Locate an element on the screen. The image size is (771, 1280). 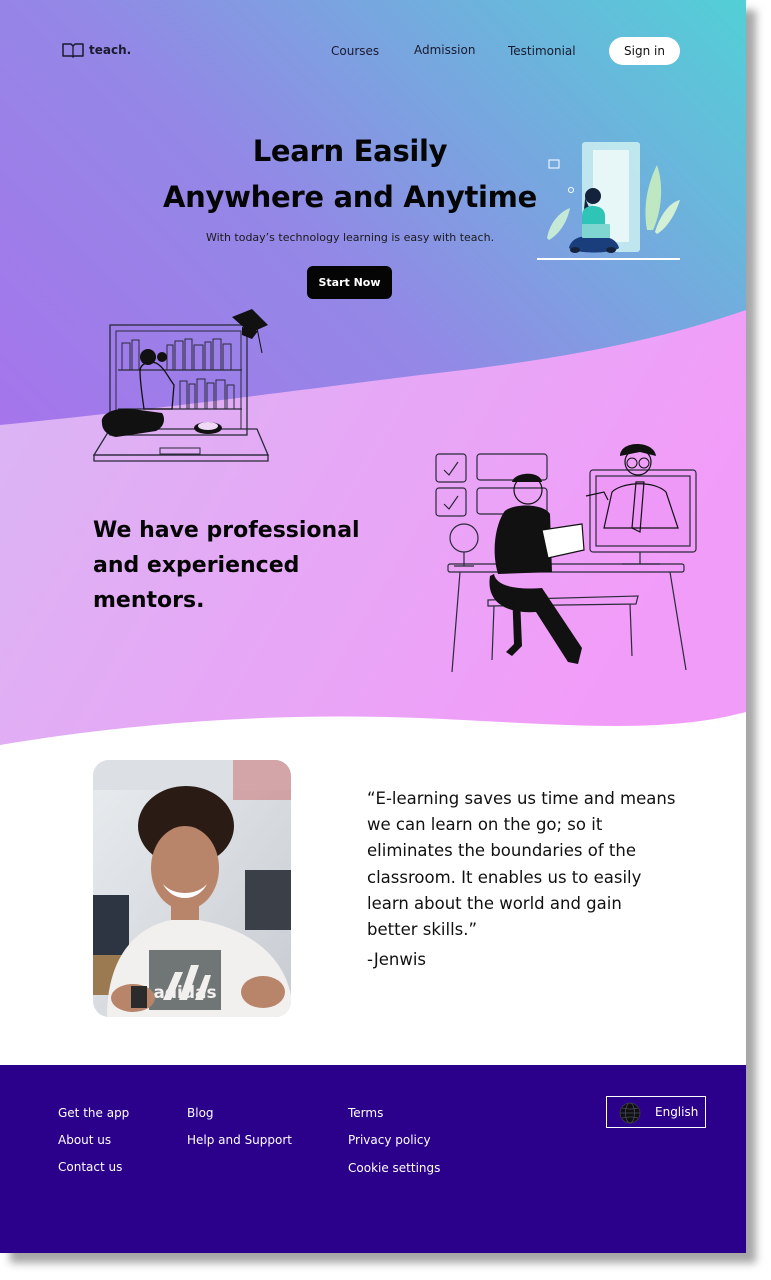
footer-link-about-us: About us is located at coordinates (84, 1140).